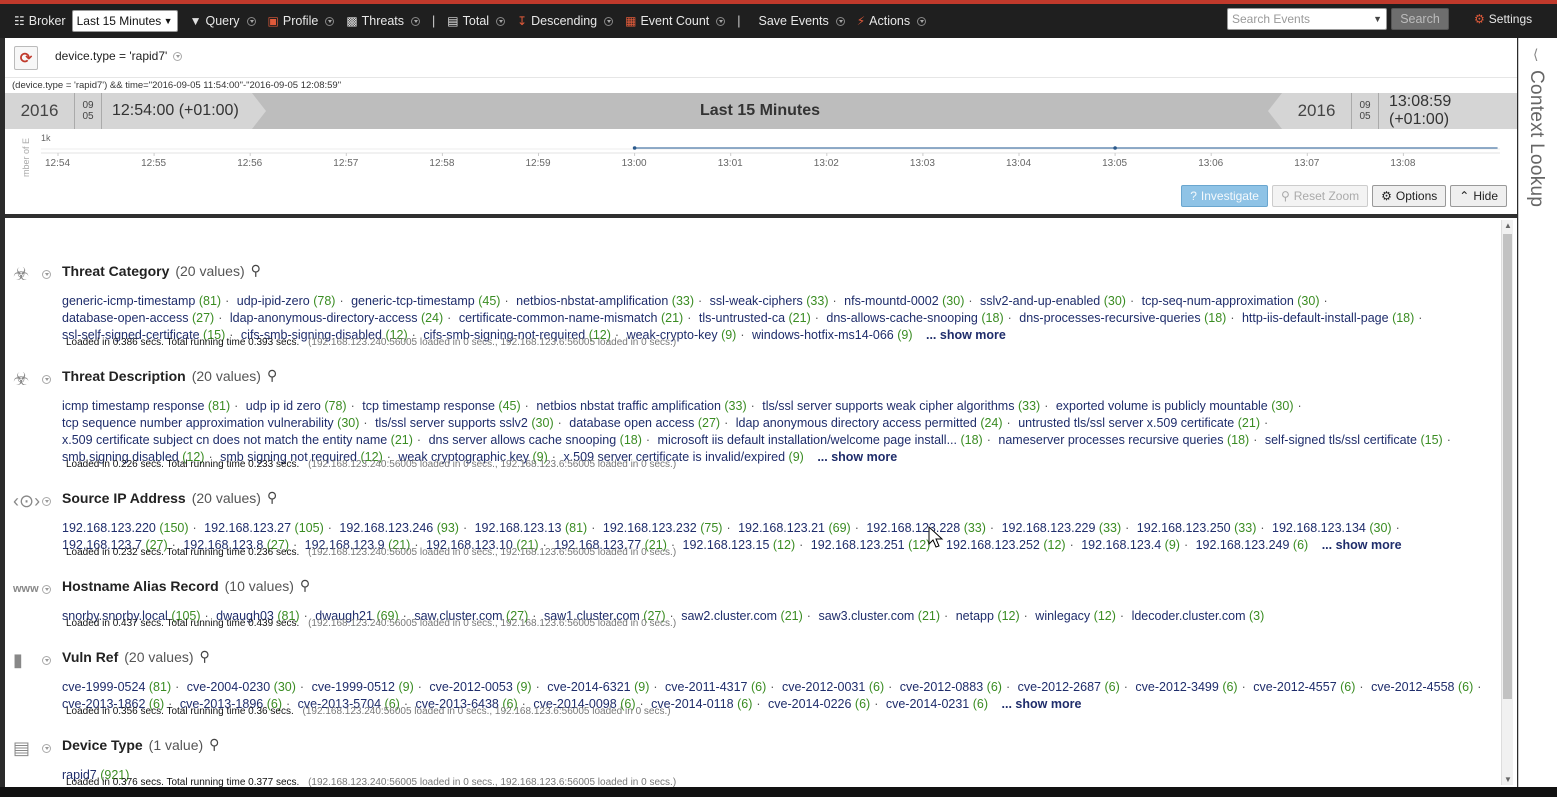  I want to click on meta-value: 192.168.123.249 (6), so click(1252, 545).